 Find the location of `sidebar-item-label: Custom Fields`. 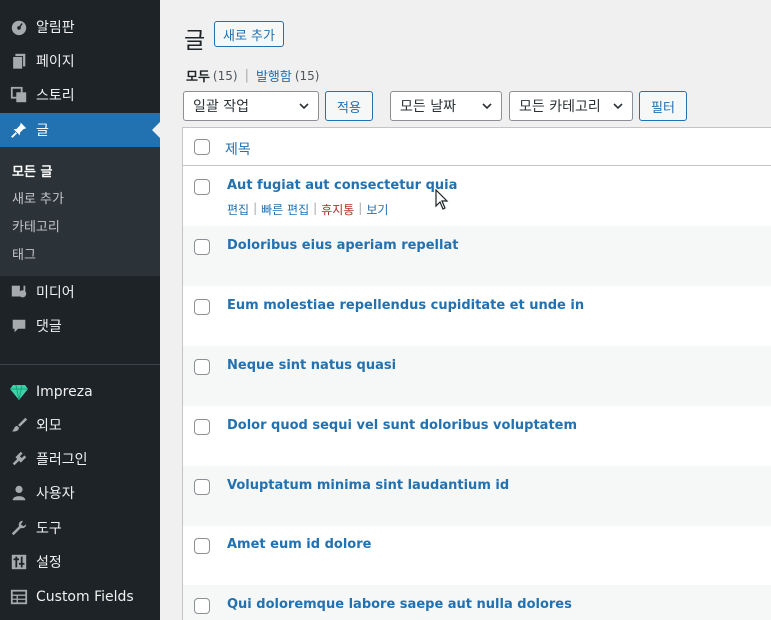

sidebar-item-label: Custom Fields is located at coordinates (85, 597).